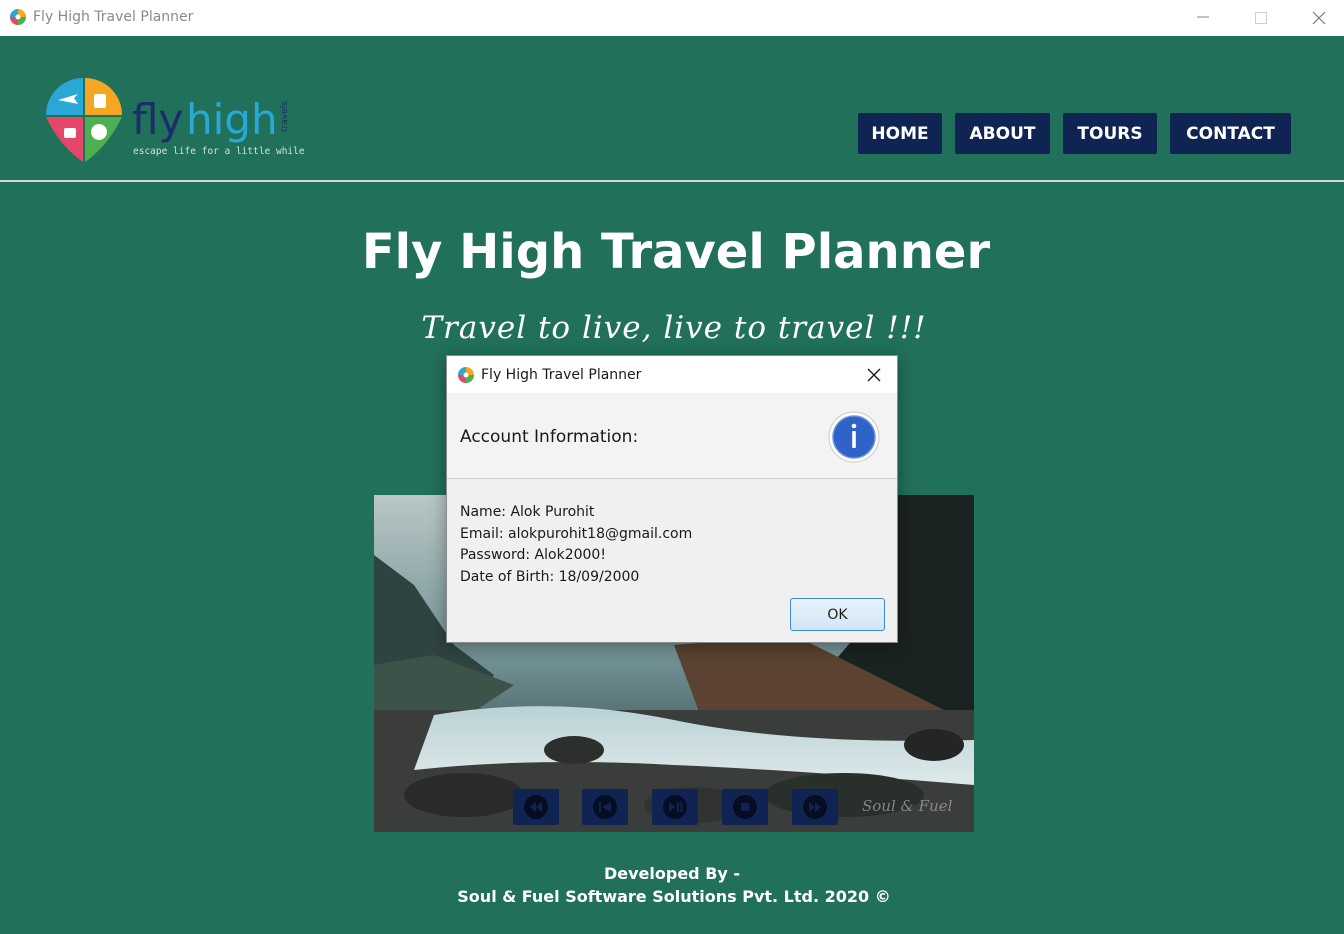 Image resolution: width=1344 pixels, height=934 pixels. Describe the element at coordinates (672, 374) in the screenshot. I see `dialog-titlebar: Fly High Travel Planner` at that location.